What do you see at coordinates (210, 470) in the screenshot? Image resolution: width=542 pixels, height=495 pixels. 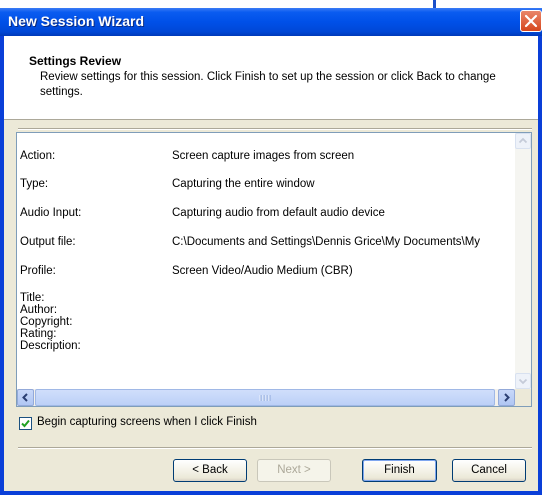 I see `back-button: < Back` at bounding box center [210, 470].